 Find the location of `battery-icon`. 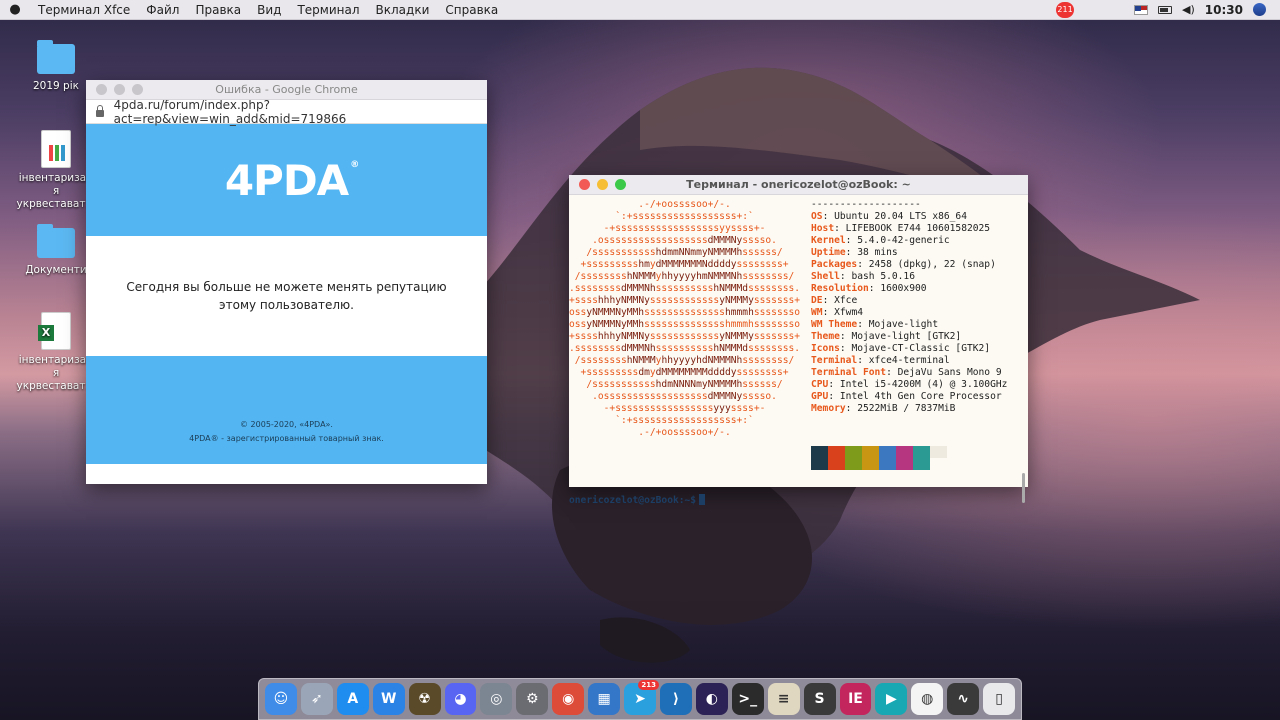

battery-icon is located at coordinates (1165, 9).